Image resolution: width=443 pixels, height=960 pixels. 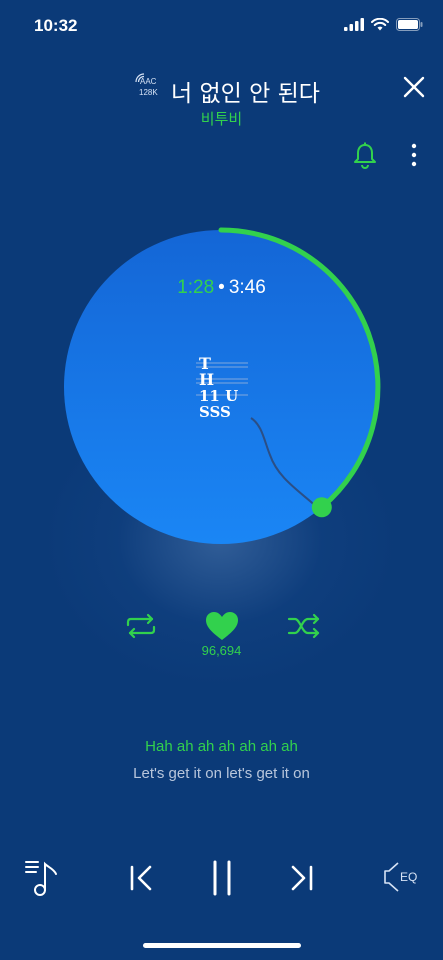 I want to click on mid-controls: 96,694, so click(x=221, y=640).